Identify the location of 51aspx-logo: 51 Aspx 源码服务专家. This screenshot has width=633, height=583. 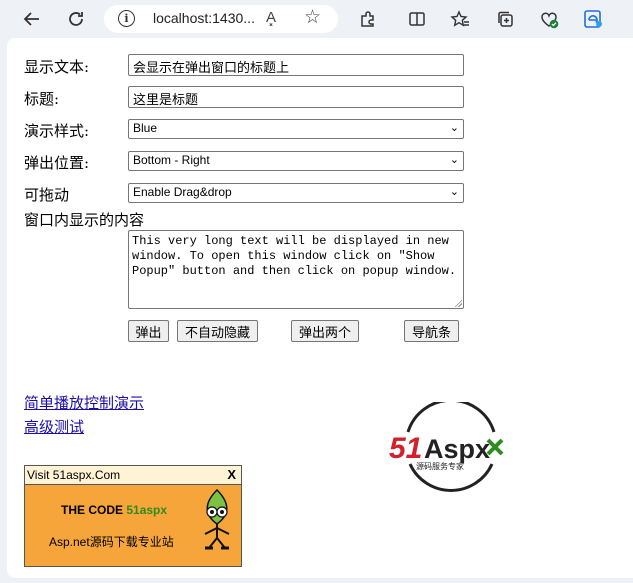
(449, 446).